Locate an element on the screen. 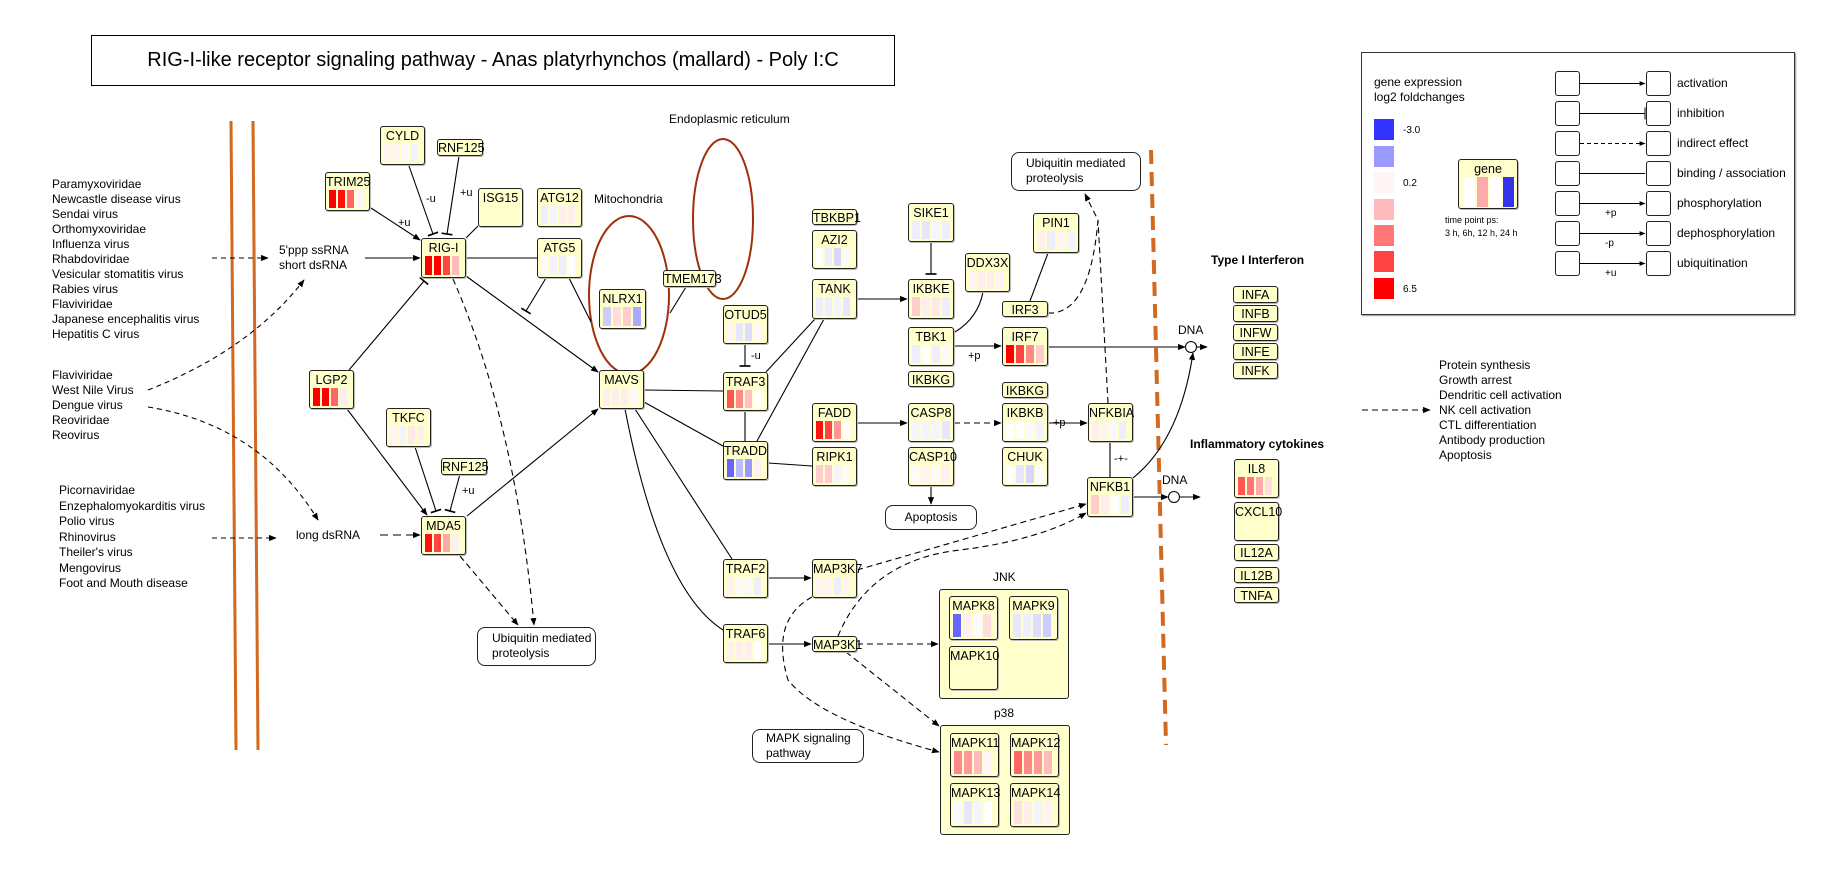  gene-node-mapk12: MAPK12 is located at coordinates (1035, 755).